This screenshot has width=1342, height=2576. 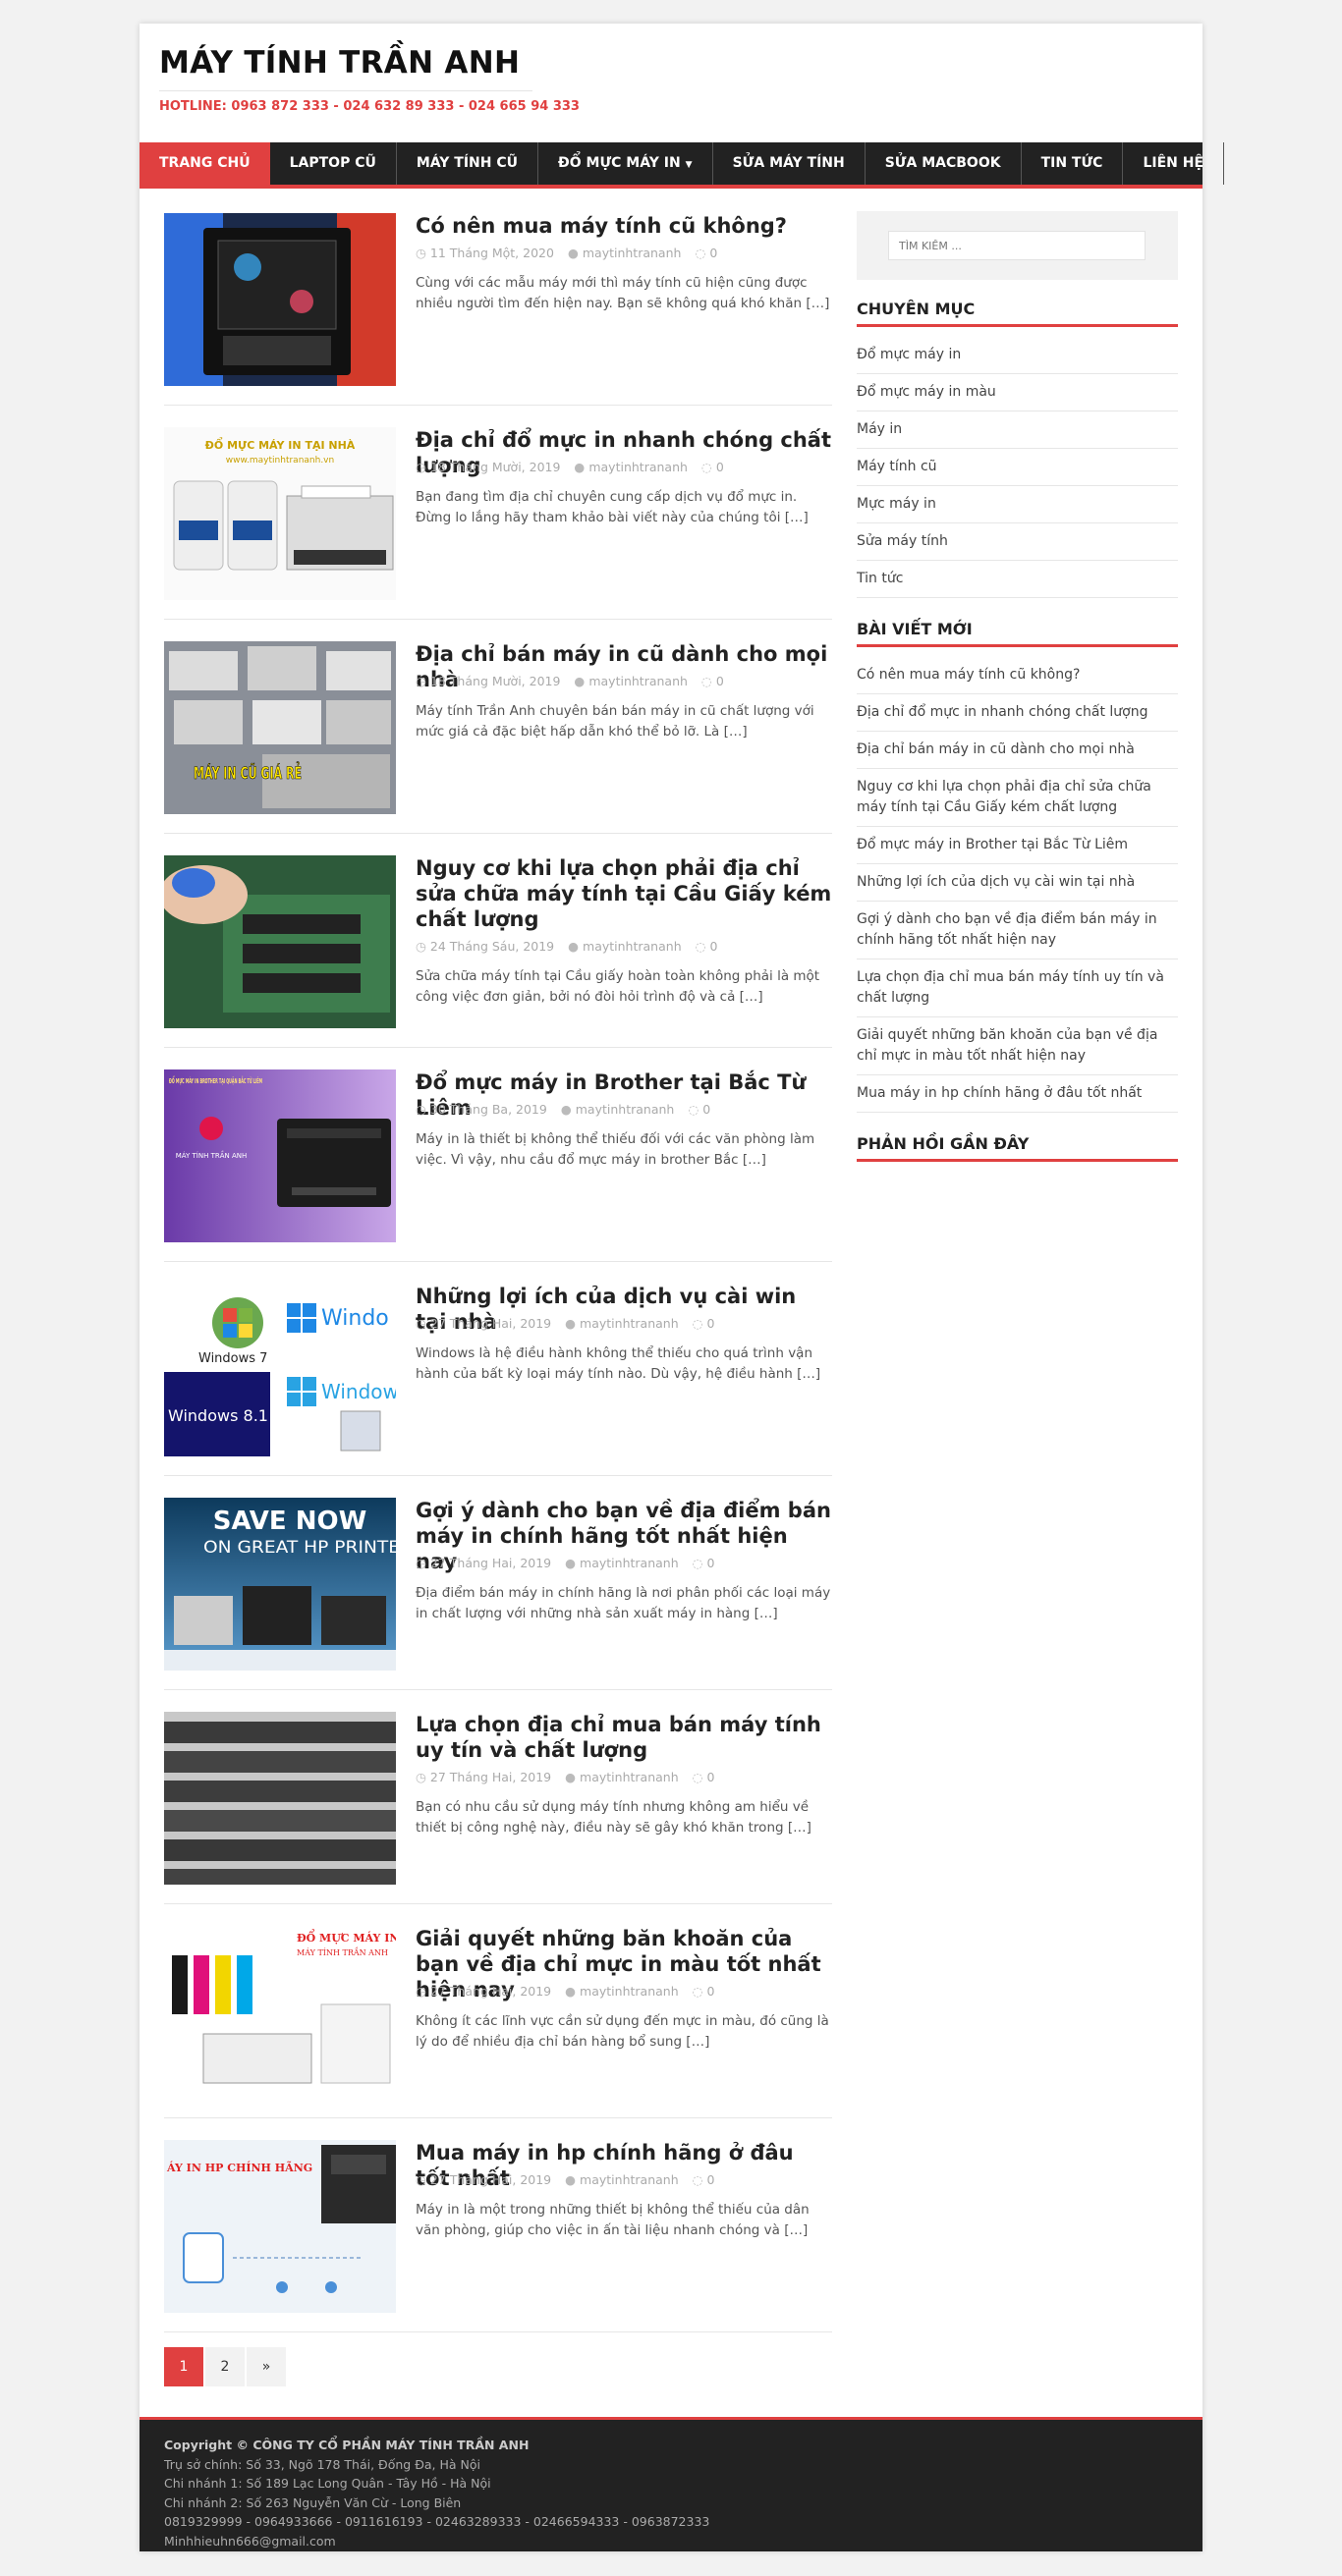 I want to click on category-item: Tin tức, so click(x=1018, y=579).